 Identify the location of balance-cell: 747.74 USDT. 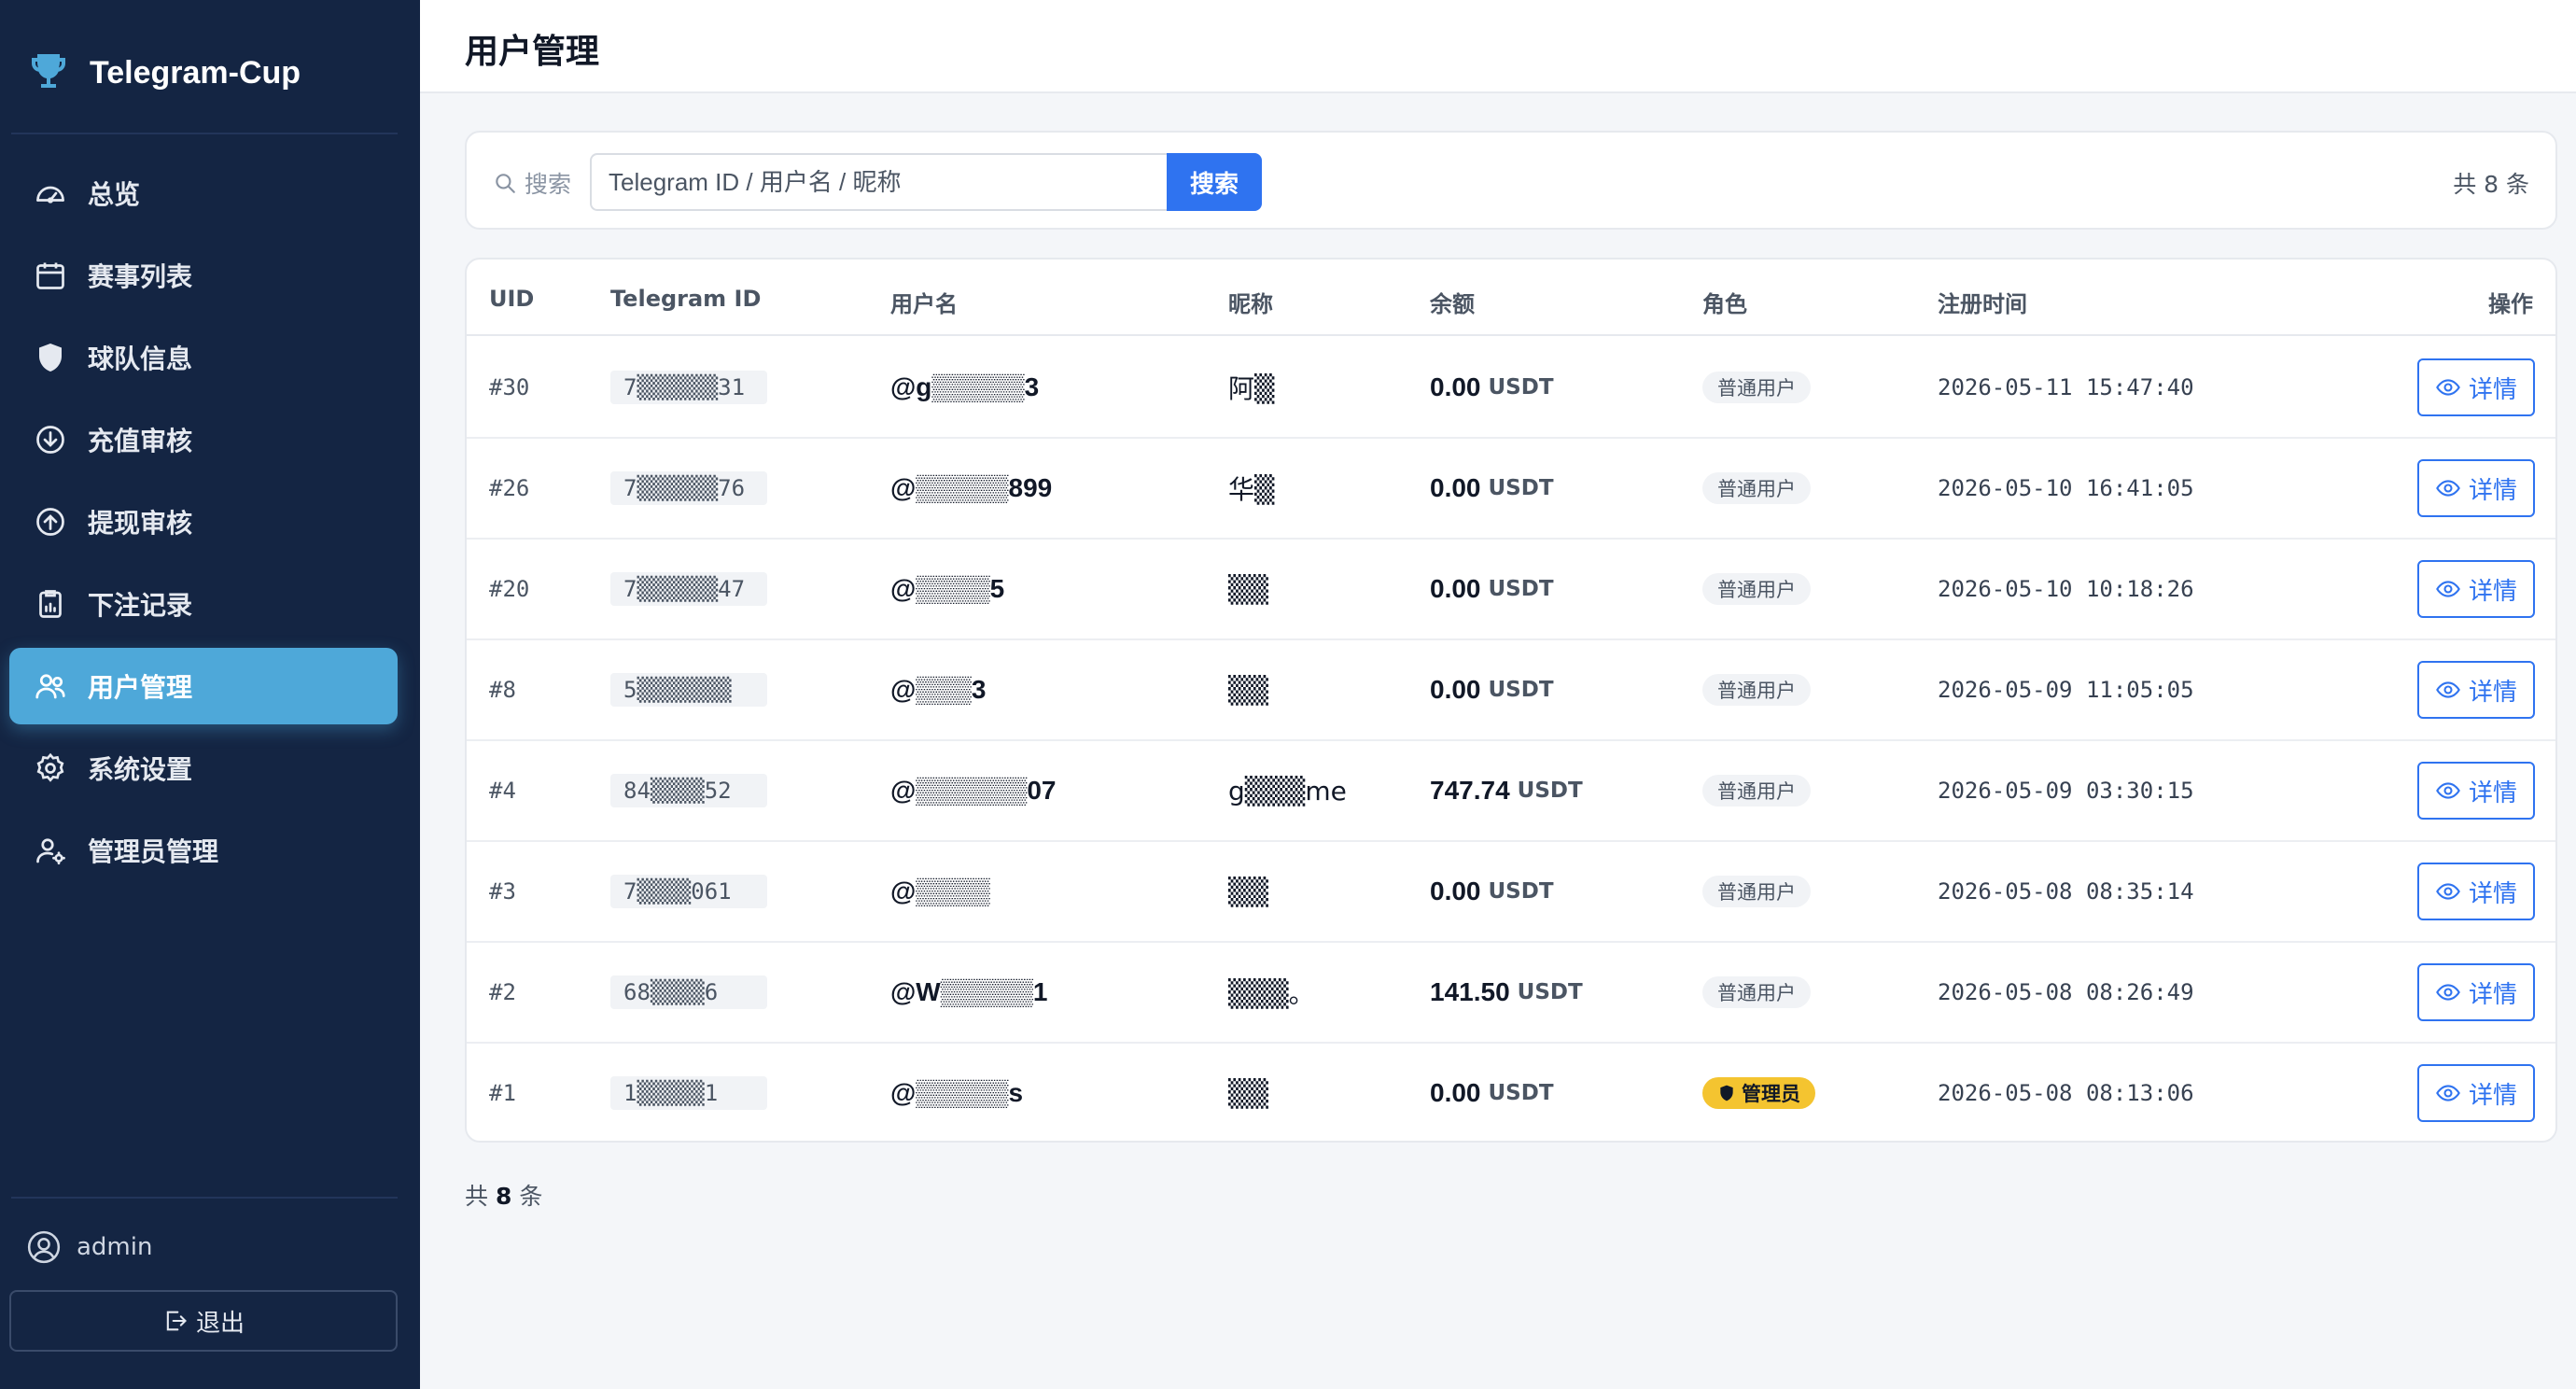
(1506, 791).